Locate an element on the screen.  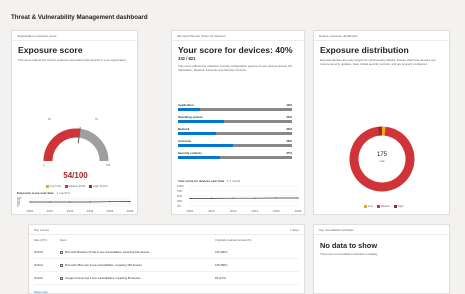
exposure-gauge is located at coordinates (76, 144).